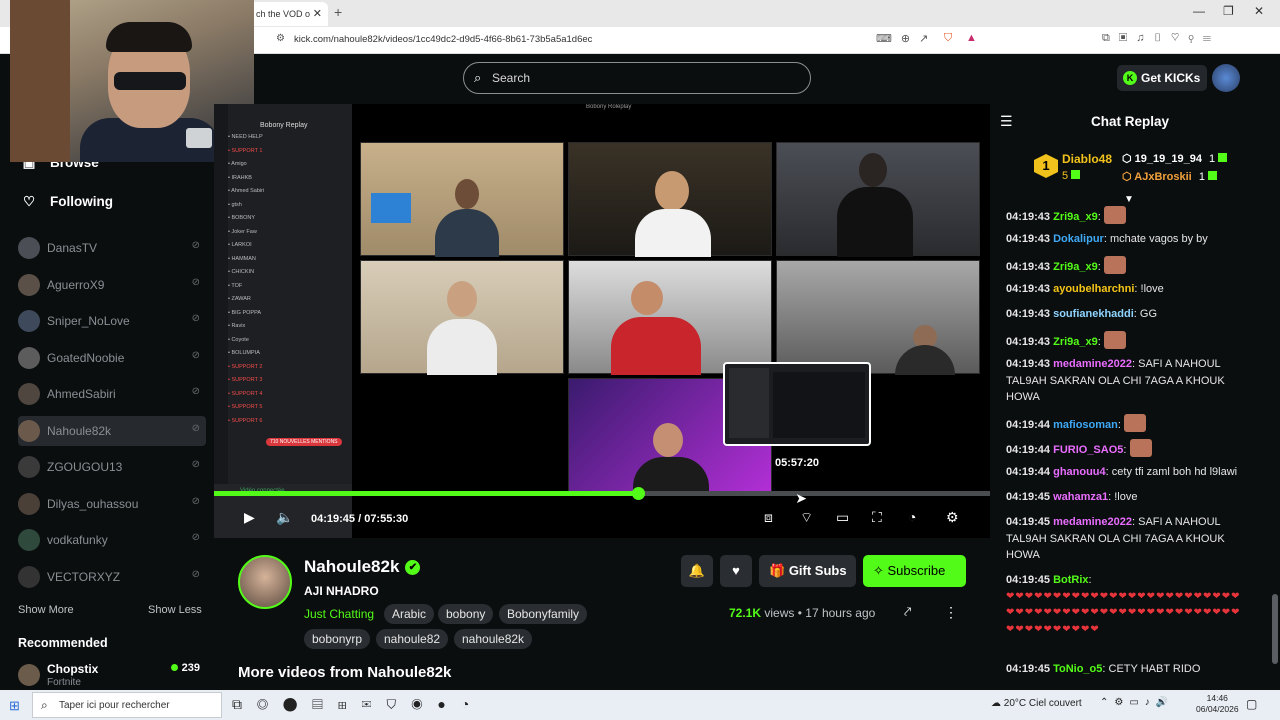 The width and height of the screenshot is (1280, 720). What do you see at coordinates (877, 517) in the screenshot?
I see `fullscreen-icon: ⛶` at bounding box center [877, 517].